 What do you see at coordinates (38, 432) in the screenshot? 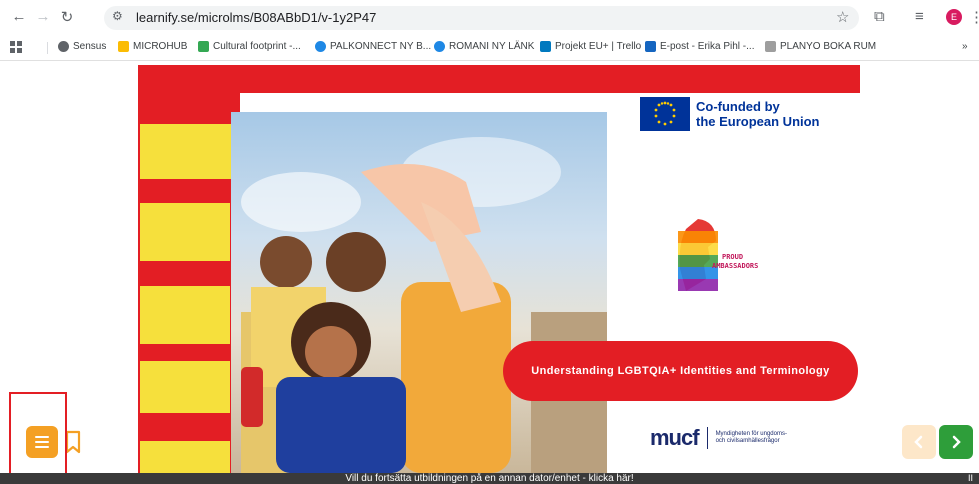
I see `highlight-box` at bounding box center [38, 432].